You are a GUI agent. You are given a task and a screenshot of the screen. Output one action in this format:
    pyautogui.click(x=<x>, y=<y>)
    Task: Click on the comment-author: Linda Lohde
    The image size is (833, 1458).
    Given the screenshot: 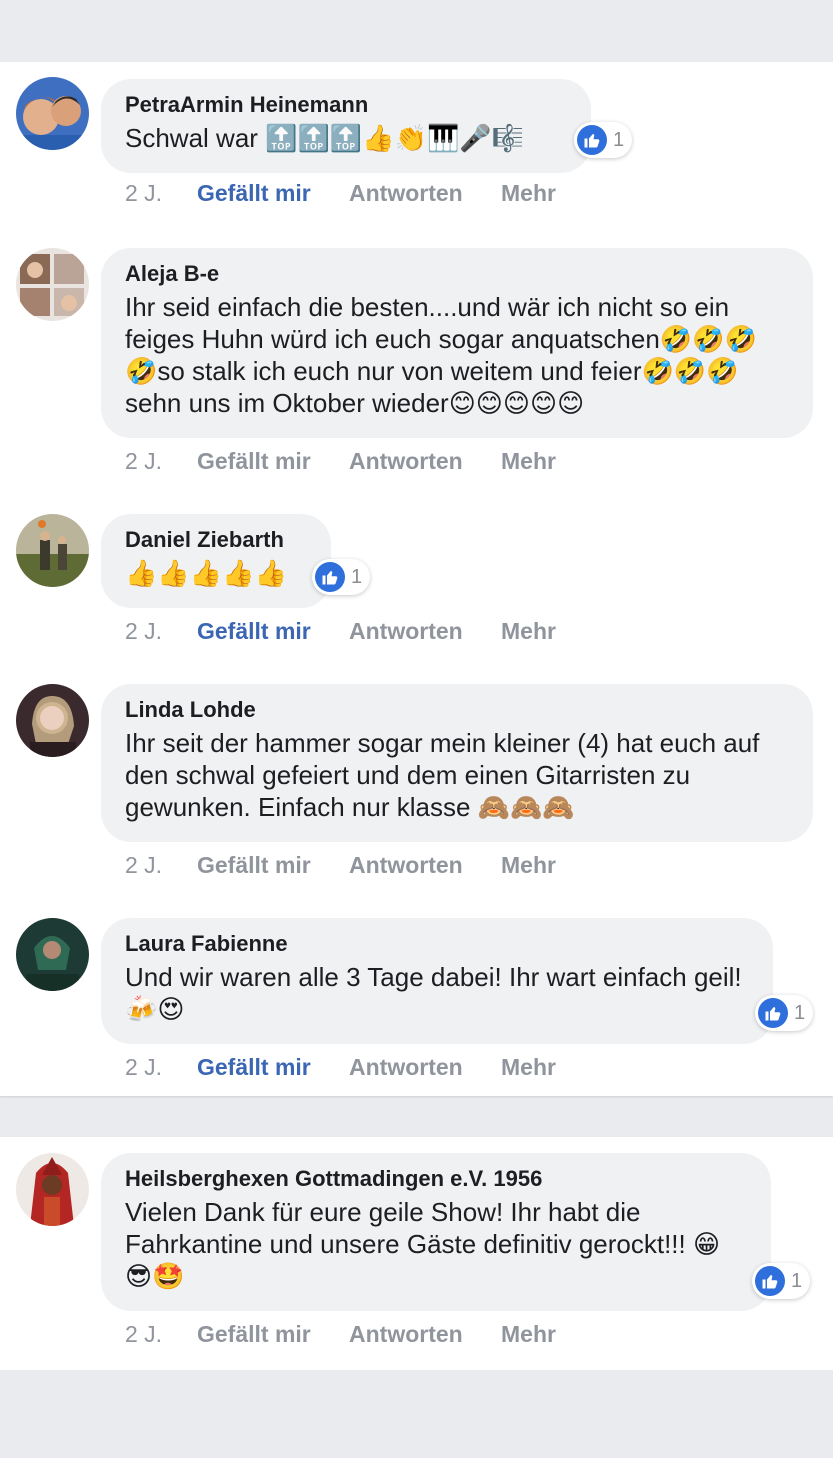 What is the action you would take?
    pyautogui.click(x=457, y=710)
    